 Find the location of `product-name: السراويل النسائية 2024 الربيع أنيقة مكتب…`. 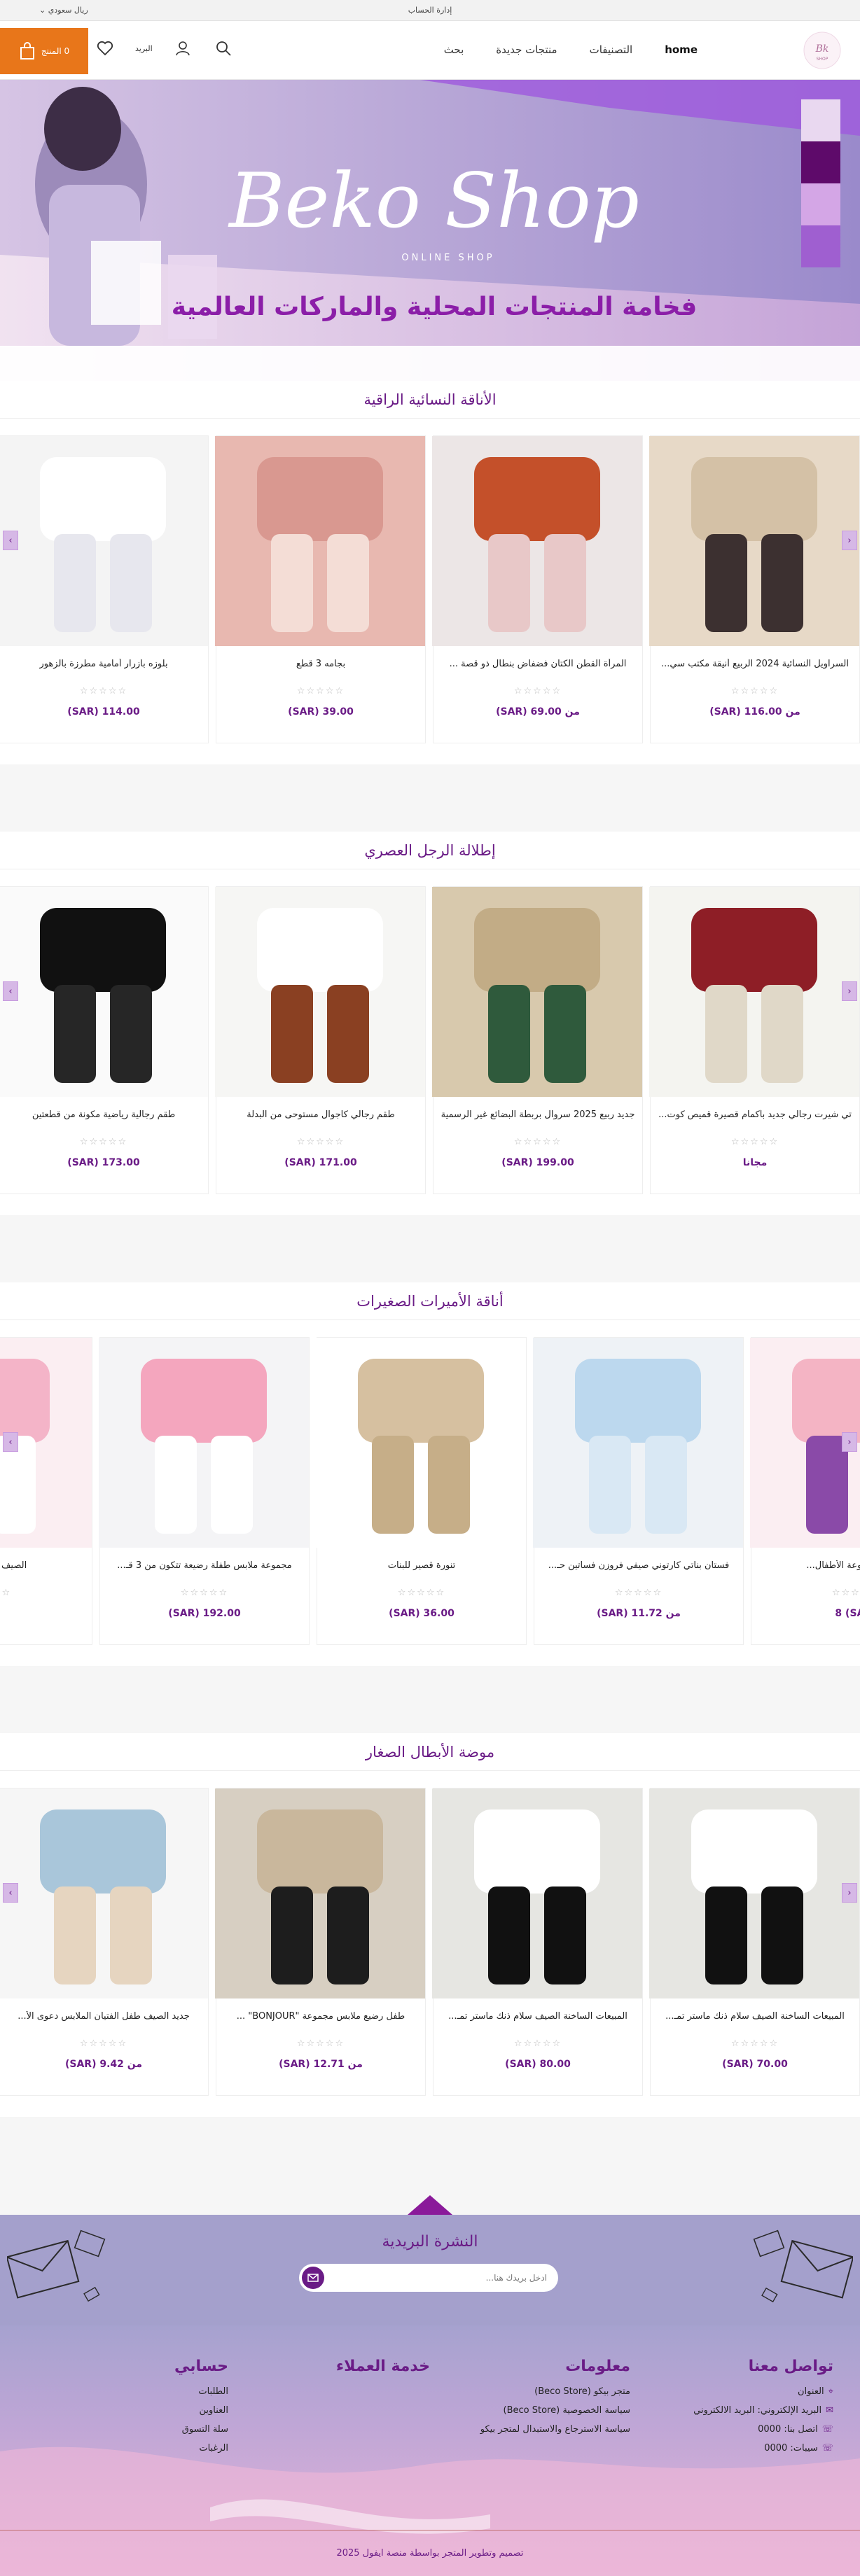

product-name: السراويل النسائية 2024 الربيع أنيقة مكتب… is located at coordinates (755, 664).